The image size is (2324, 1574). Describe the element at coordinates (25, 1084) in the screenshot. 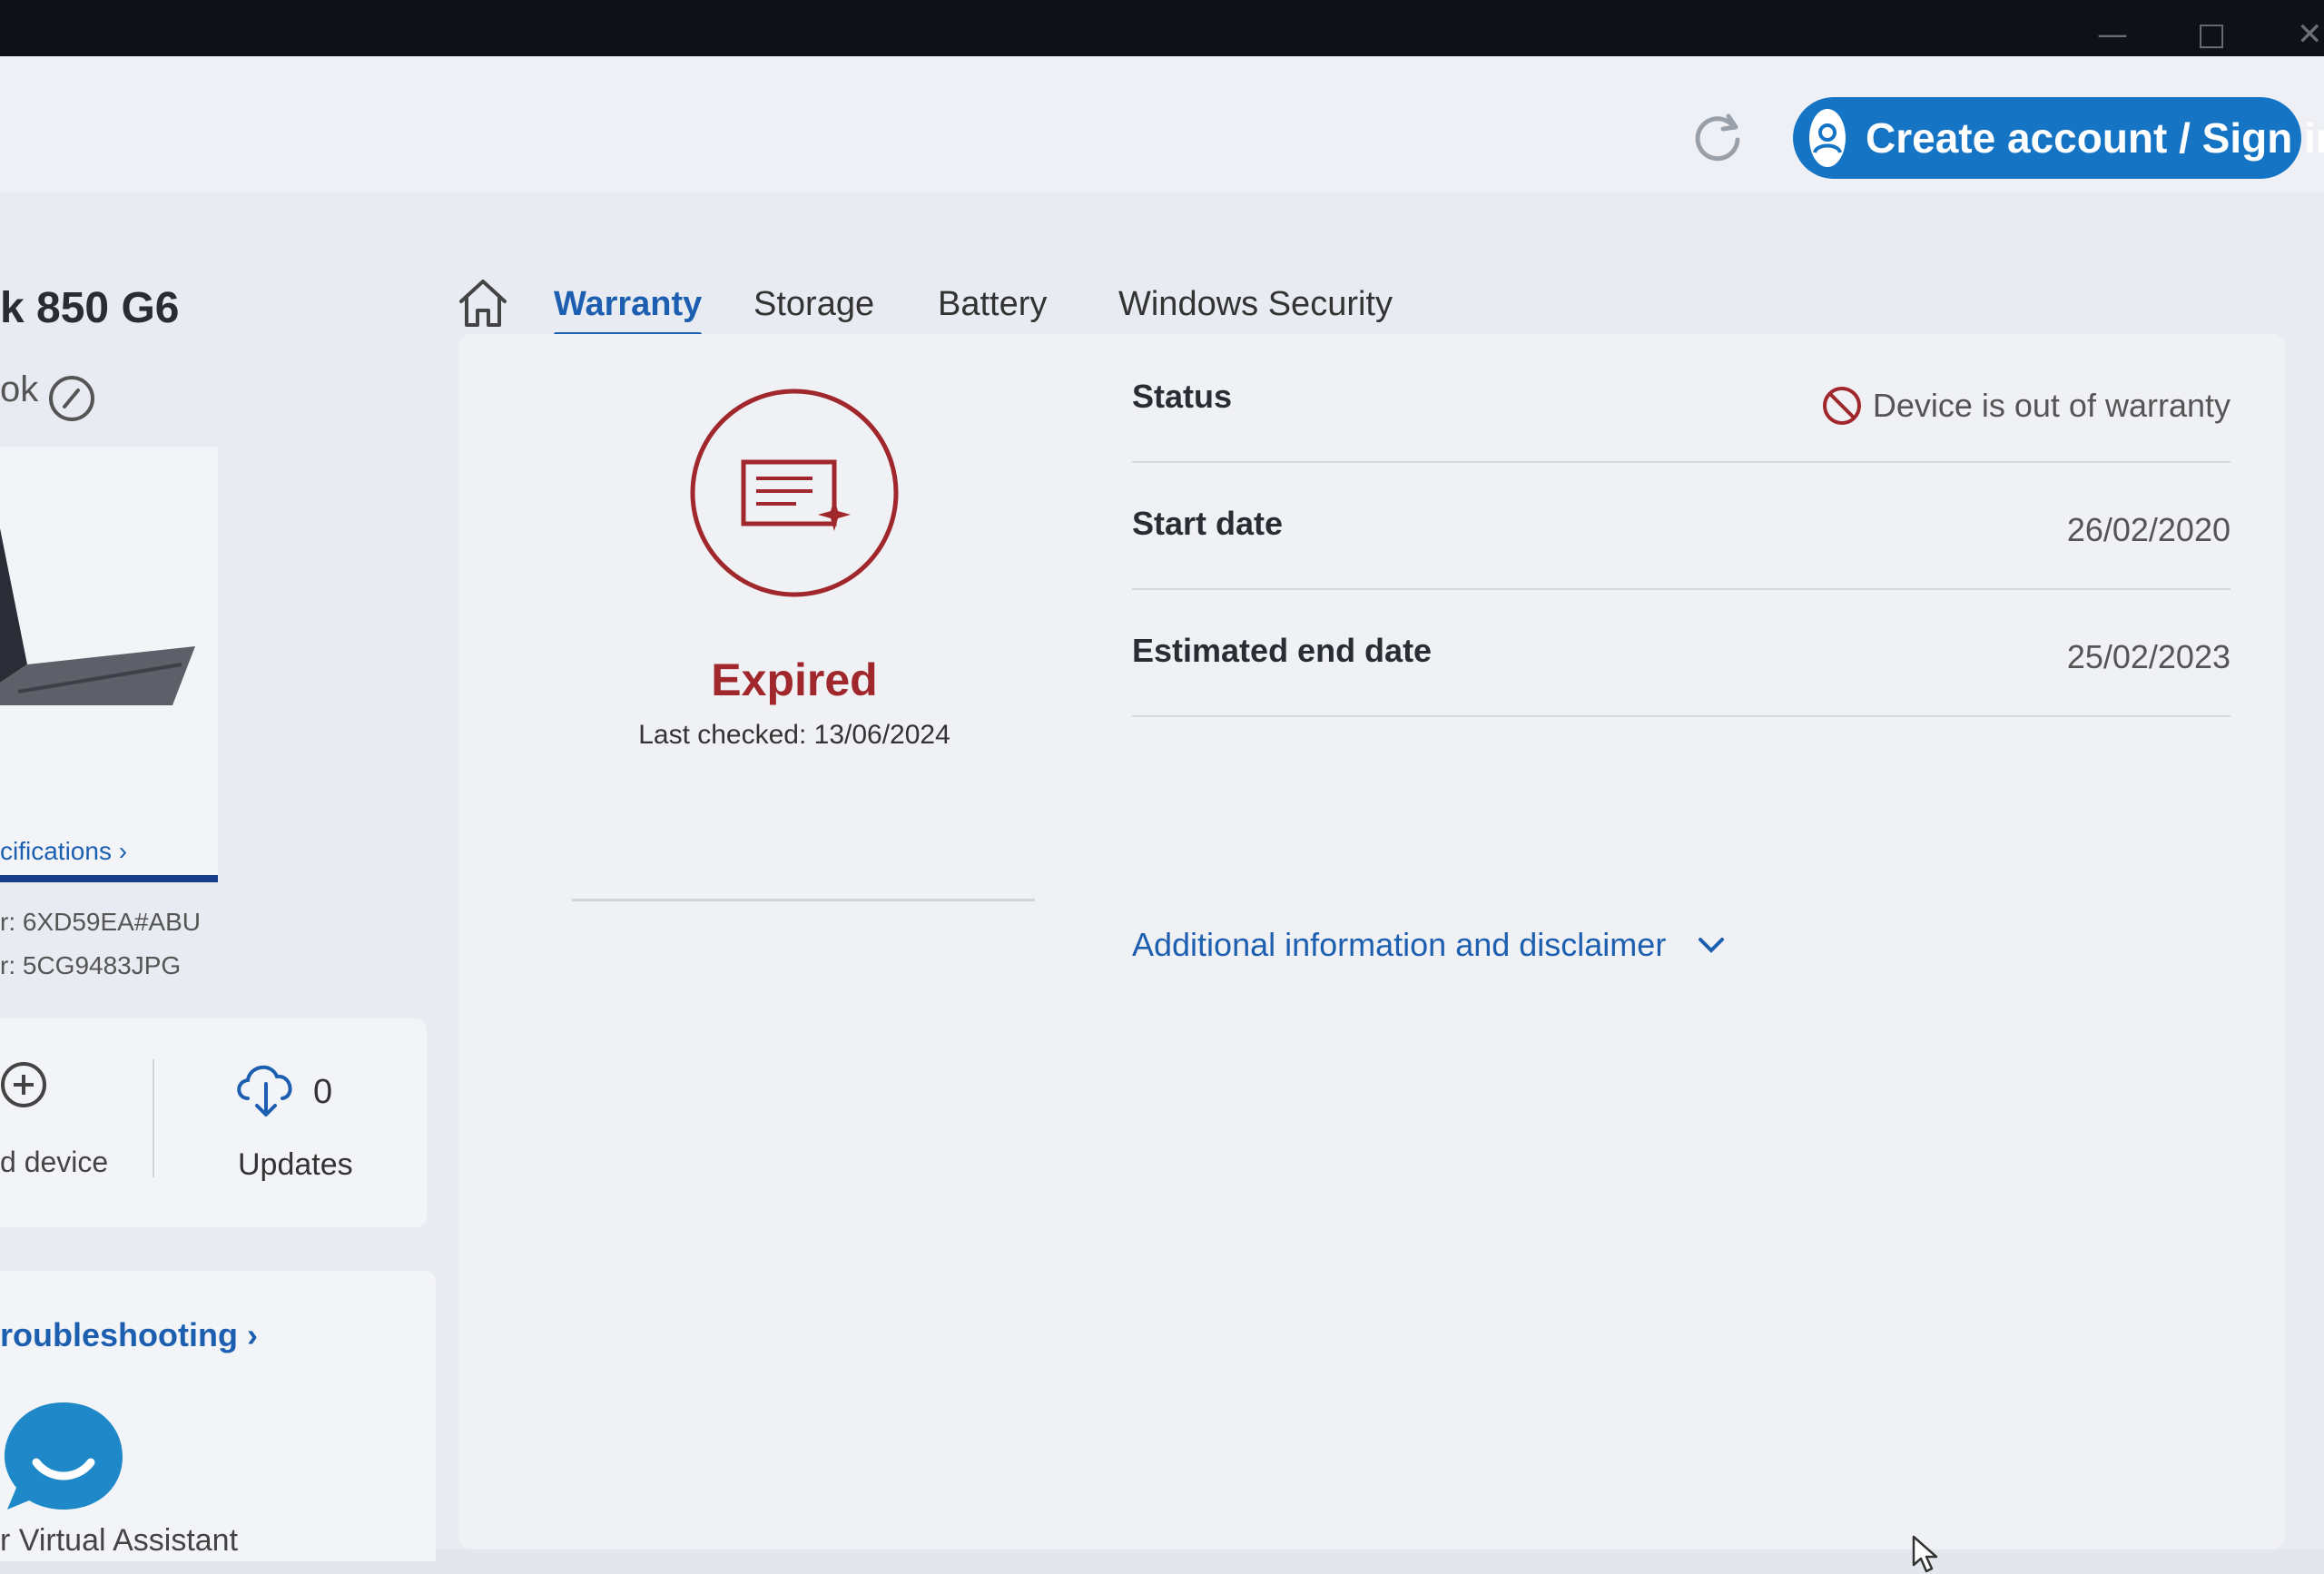

I see `add-device-icon` at that location.